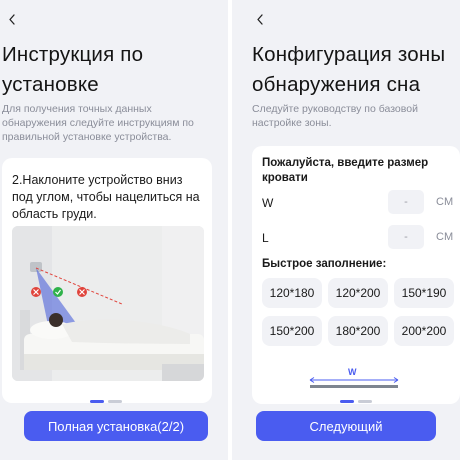  Describe the element at coordinates (445, 202) in the screenshot. I see `width-unit: CM` at that location.